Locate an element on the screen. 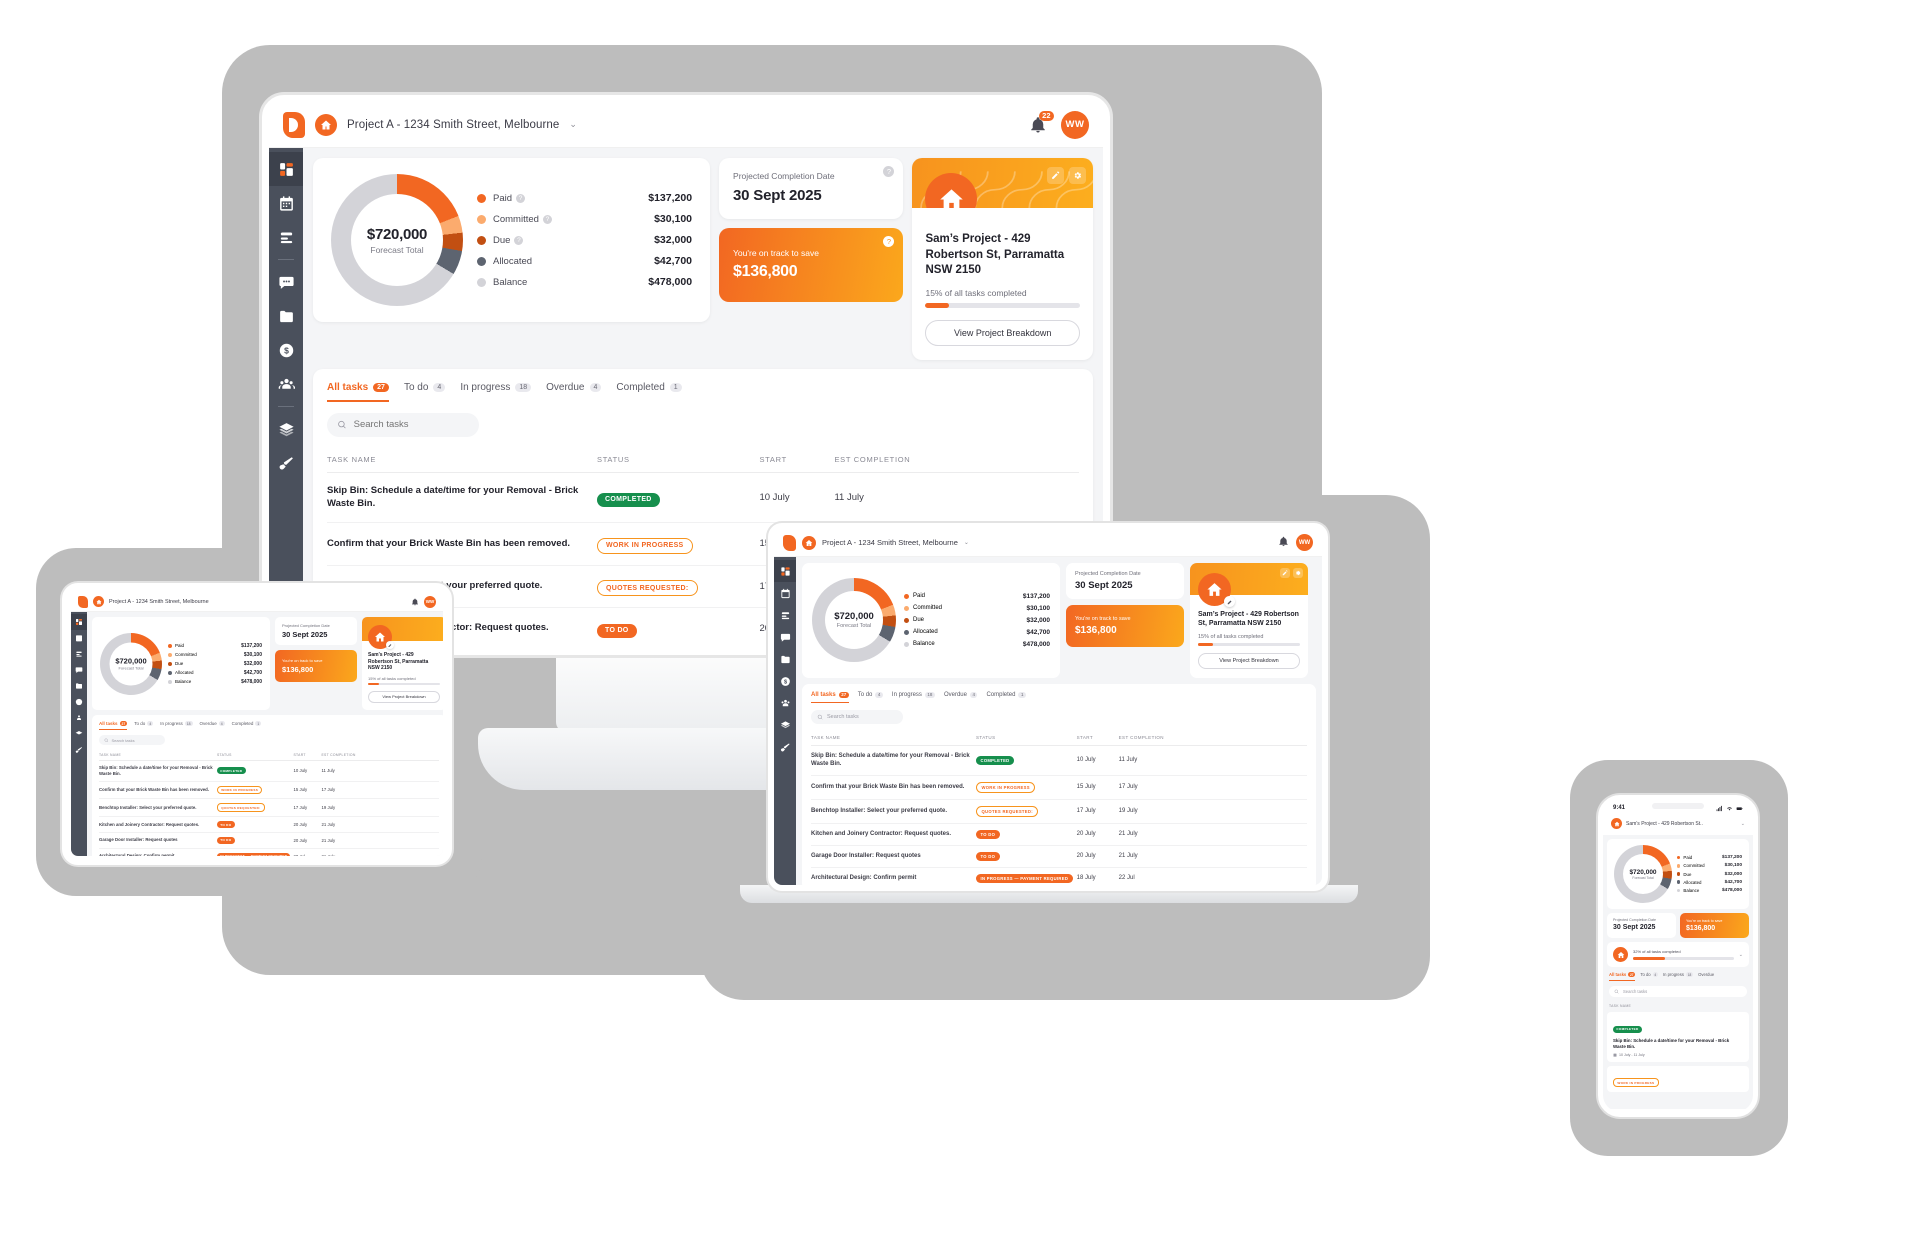 The height and width of the screenshot is (1251, 1920). phone-progress-card: 32% of all tasks completed ⌄ is located at coordinates (1678, 954).